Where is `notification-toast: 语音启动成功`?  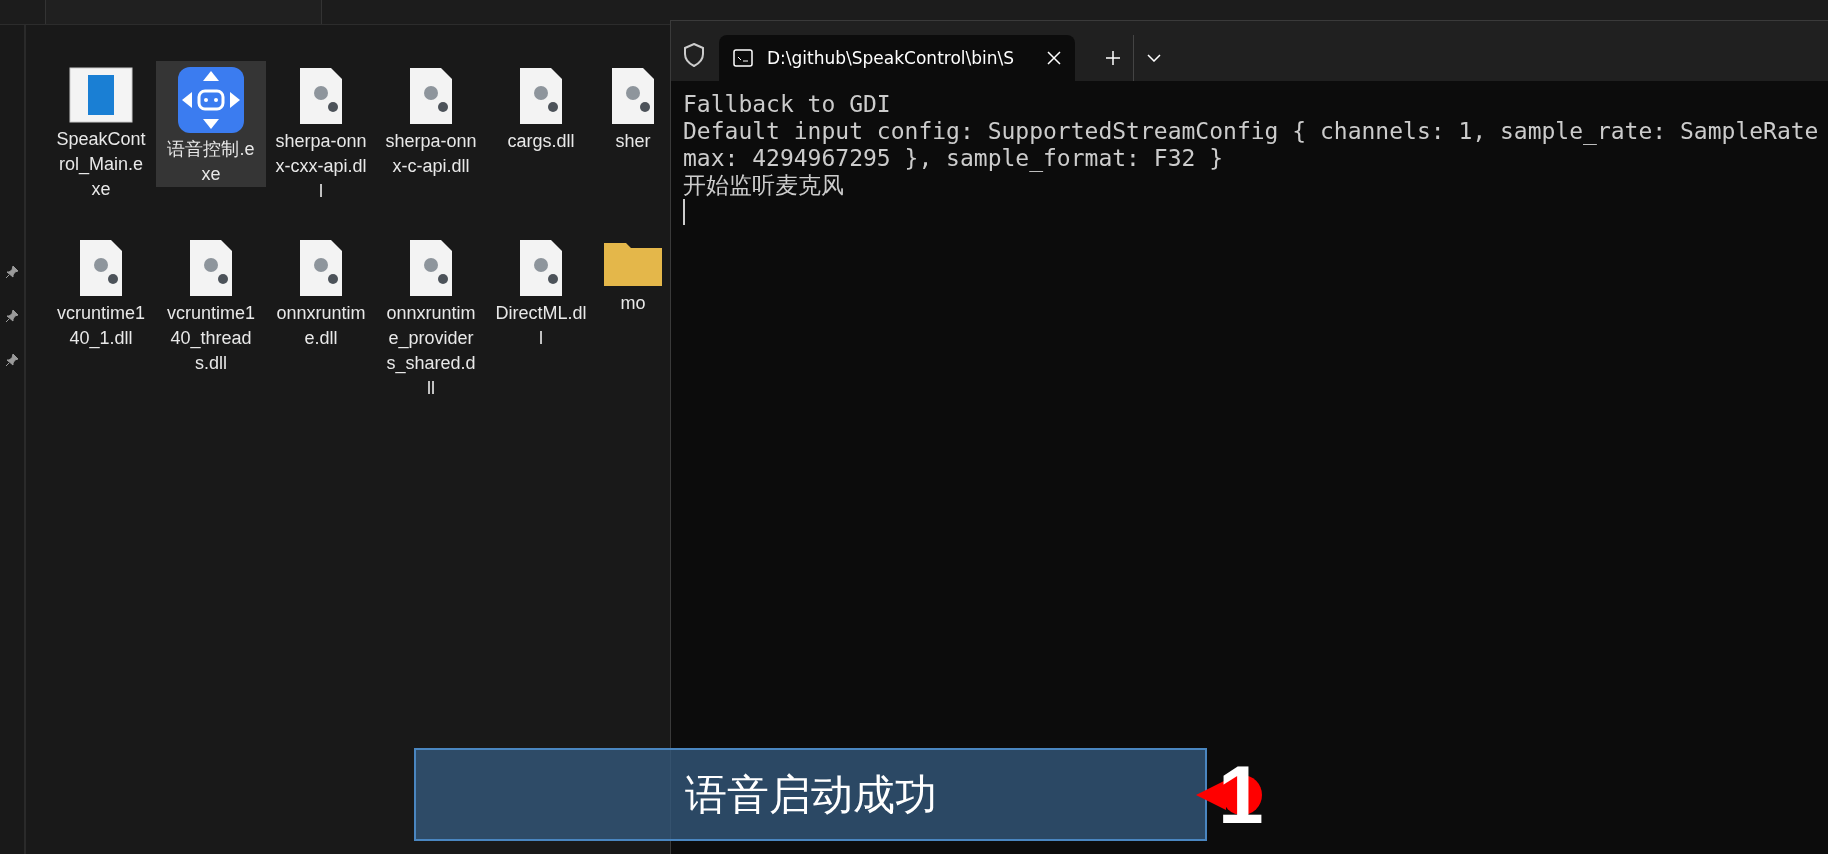
notification-toast: 语音启动成功 is located at coordinates (810, 794).